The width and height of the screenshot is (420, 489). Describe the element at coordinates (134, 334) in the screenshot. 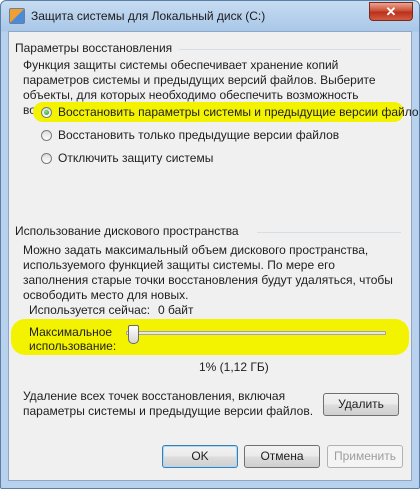

I see `max-usage-slider-thumb` at that location.